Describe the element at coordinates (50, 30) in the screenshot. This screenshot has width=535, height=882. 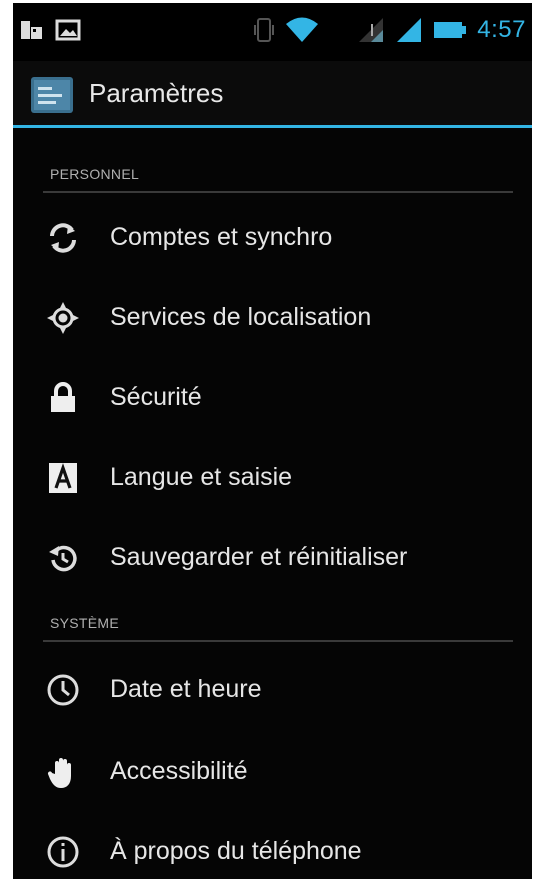
I see `status-notifications` at that location.